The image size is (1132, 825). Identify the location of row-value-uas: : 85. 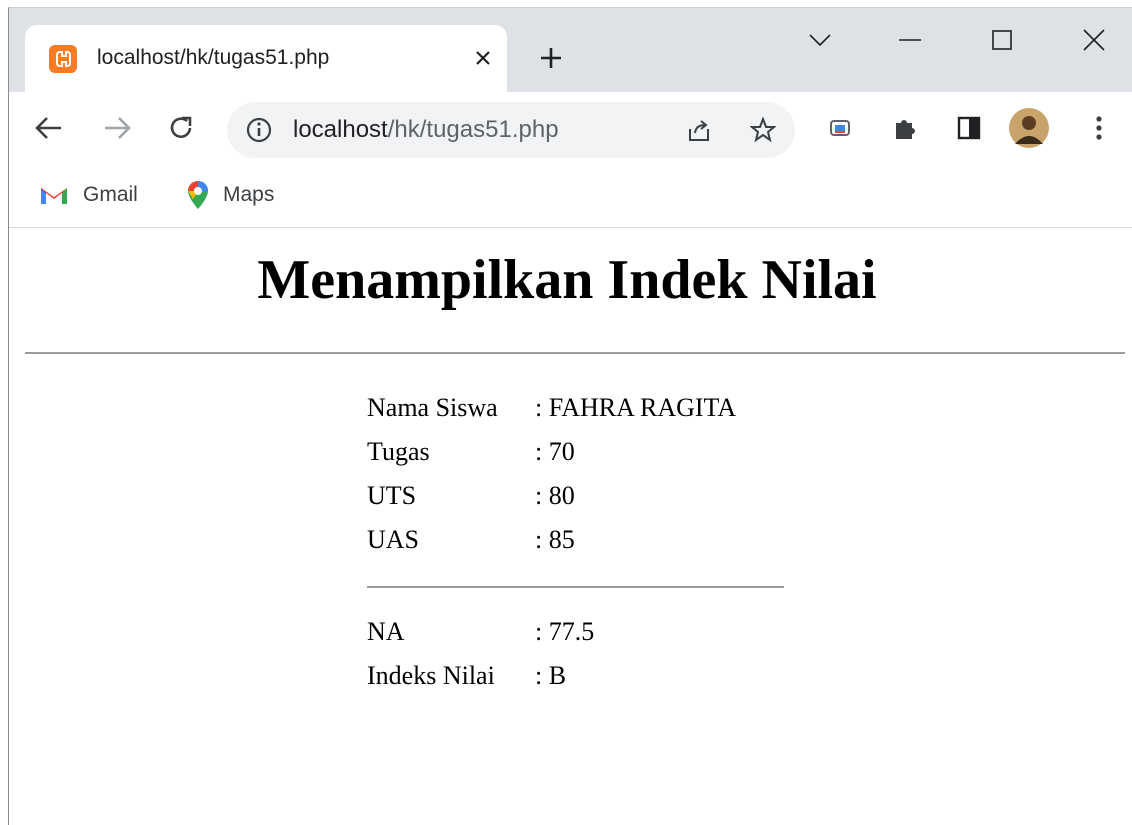
(555, 539).